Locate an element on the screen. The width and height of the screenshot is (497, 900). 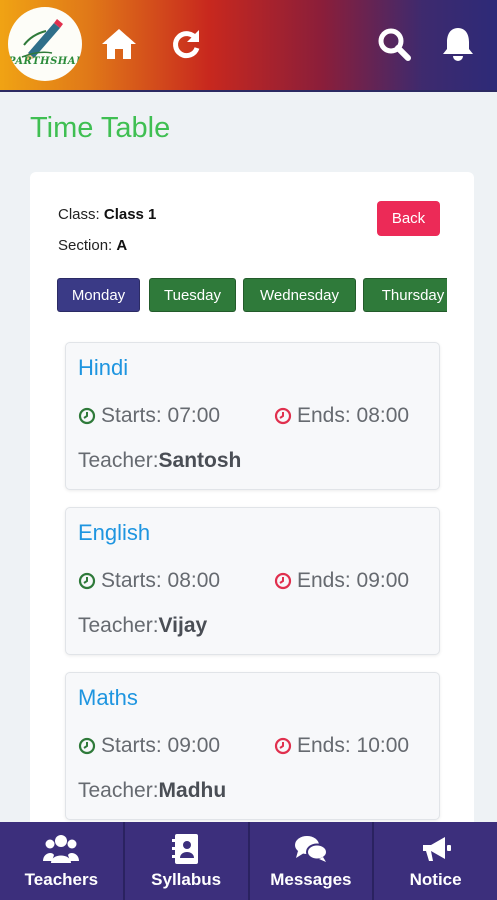
nav-notice: Notice is located at coordinates (435, 861).